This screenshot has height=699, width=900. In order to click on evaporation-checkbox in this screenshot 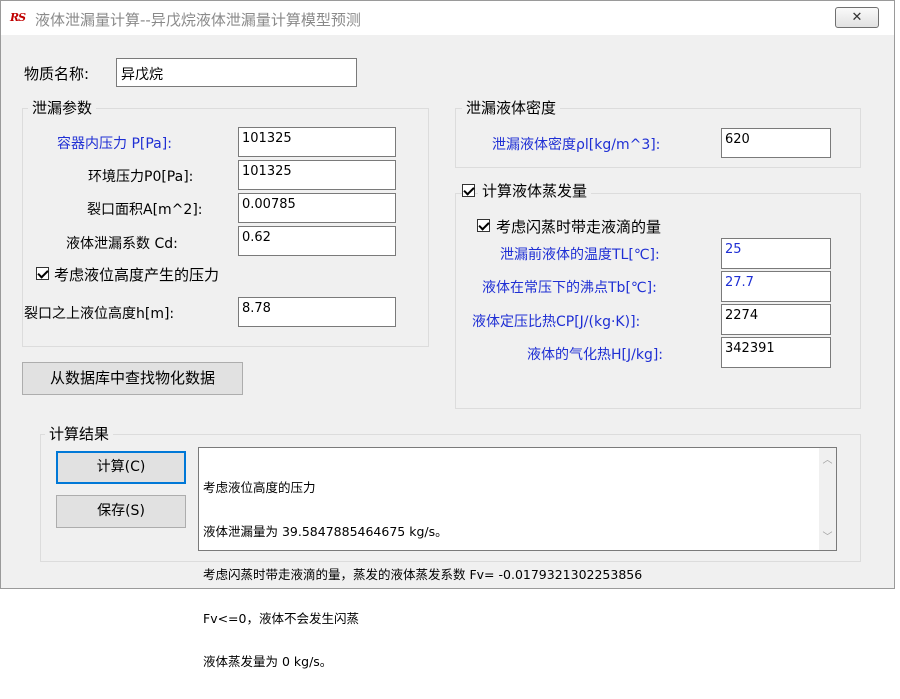, I will do `click(468, 190)`.